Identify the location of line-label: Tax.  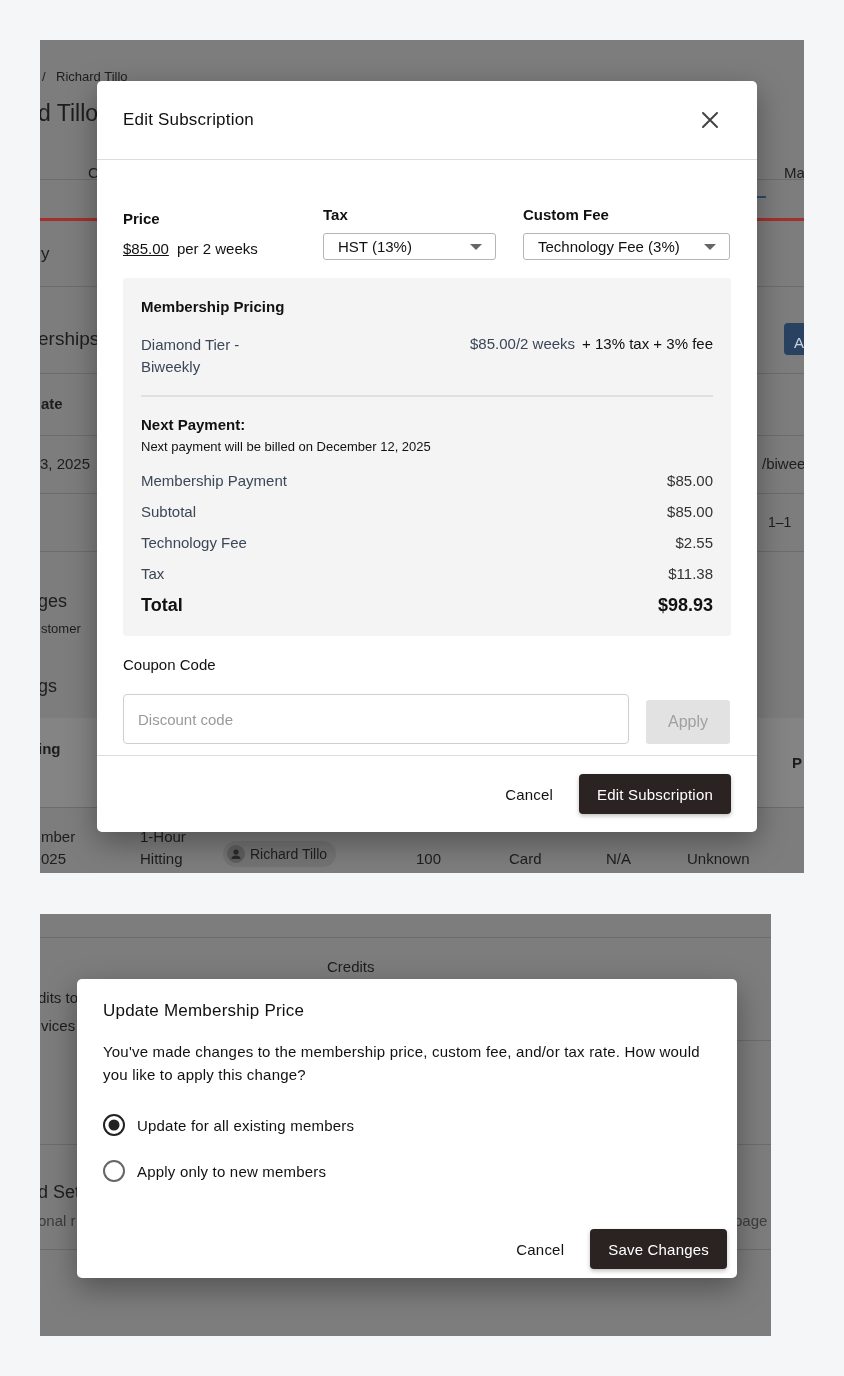
(153, 574).